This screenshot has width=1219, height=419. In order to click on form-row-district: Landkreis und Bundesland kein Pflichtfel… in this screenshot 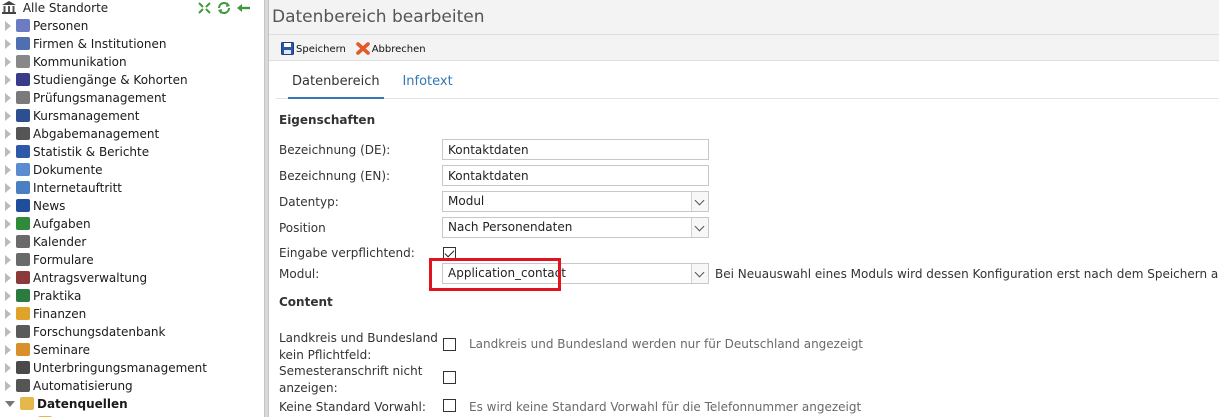, I will do `click(749, 347)`.